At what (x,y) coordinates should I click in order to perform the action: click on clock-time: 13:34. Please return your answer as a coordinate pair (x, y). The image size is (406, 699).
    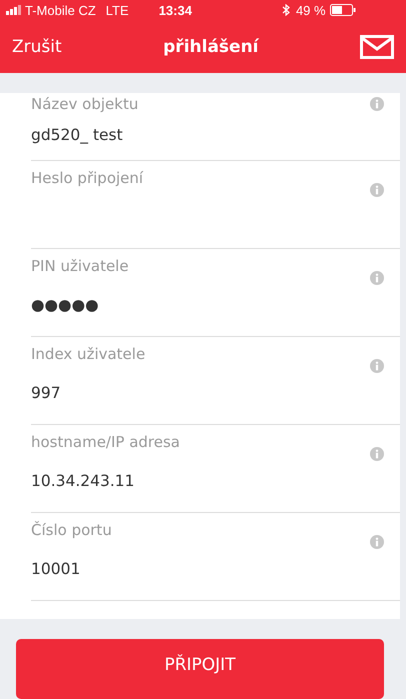
    Looking at the image, I should click on (175, 10).